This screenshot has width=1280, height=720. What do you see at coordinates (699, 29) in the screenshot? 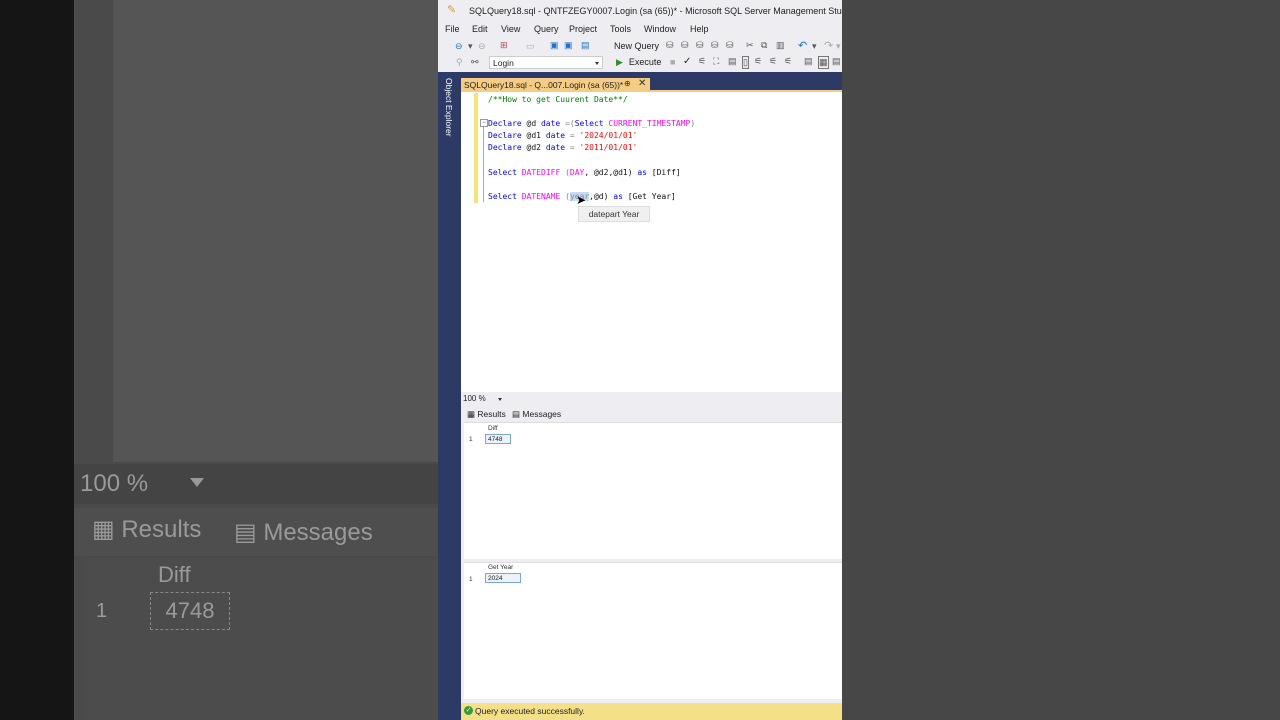
I see `menu-help: Help` at bounding box center [699, 29].